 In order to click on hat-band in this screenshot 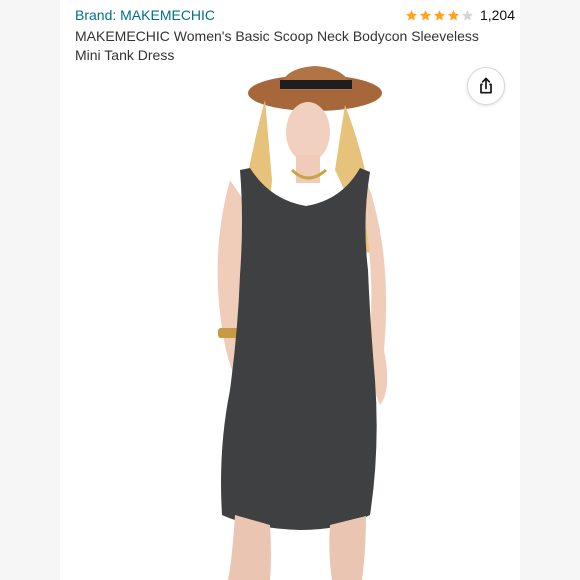, I will do `click(316, 84)`.